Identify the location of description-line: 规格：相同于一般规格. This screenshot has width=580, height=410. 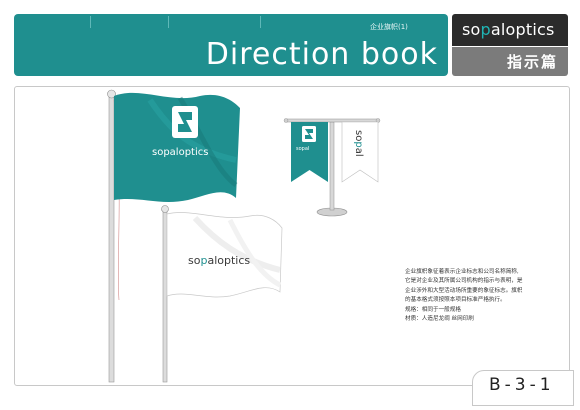
(433, 309).